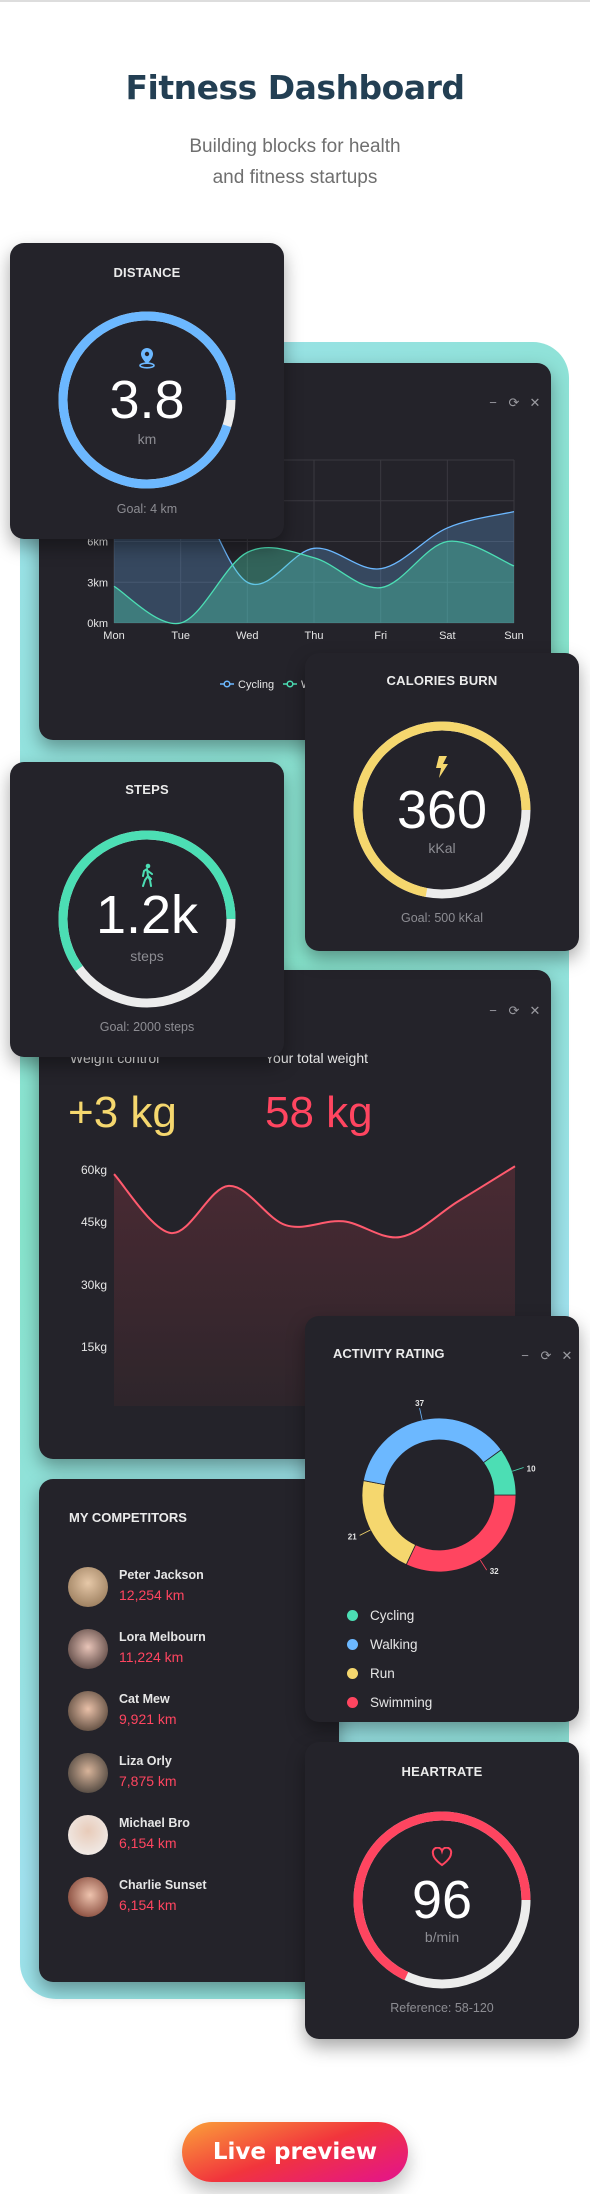 The image size is (590, 2194). I want to click on calories-card: CALORIES BURN 360 kKal Goal: 500 kKal, so click(442, 802).